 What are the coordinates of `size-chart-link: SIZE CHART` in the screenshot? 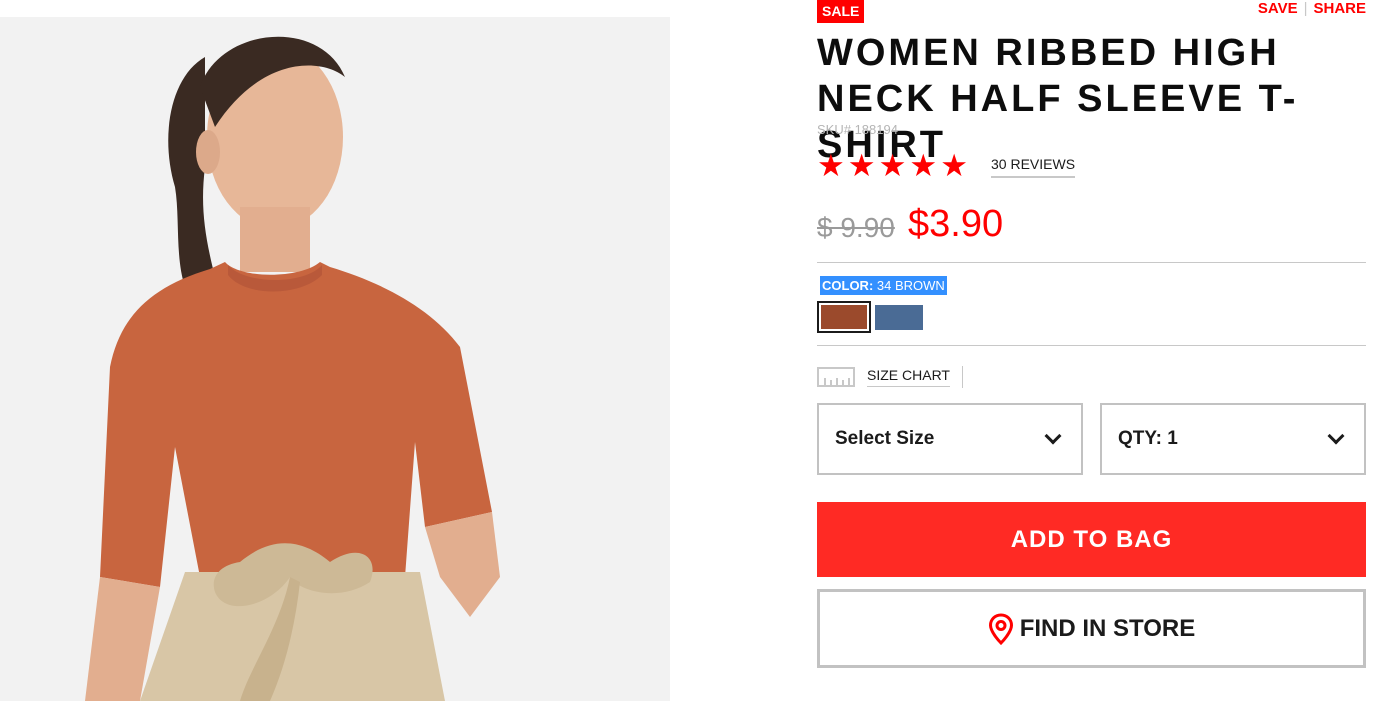 It's located at (890, 377).